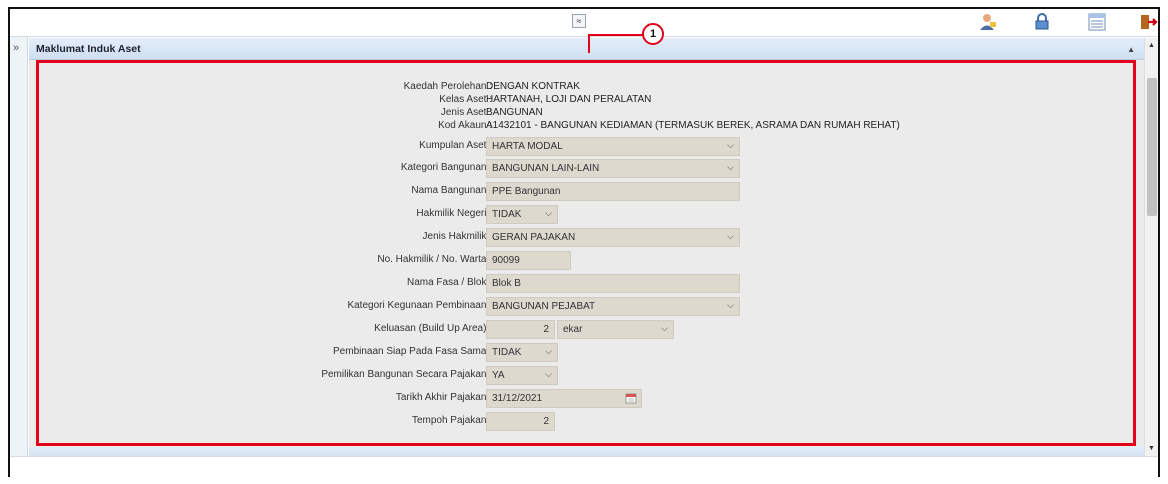 This screenshot has width=1168, height=484. Describe the element at coordinates (653, 34) in the screenshot. I see `callout-number-badge: 1` at that location.